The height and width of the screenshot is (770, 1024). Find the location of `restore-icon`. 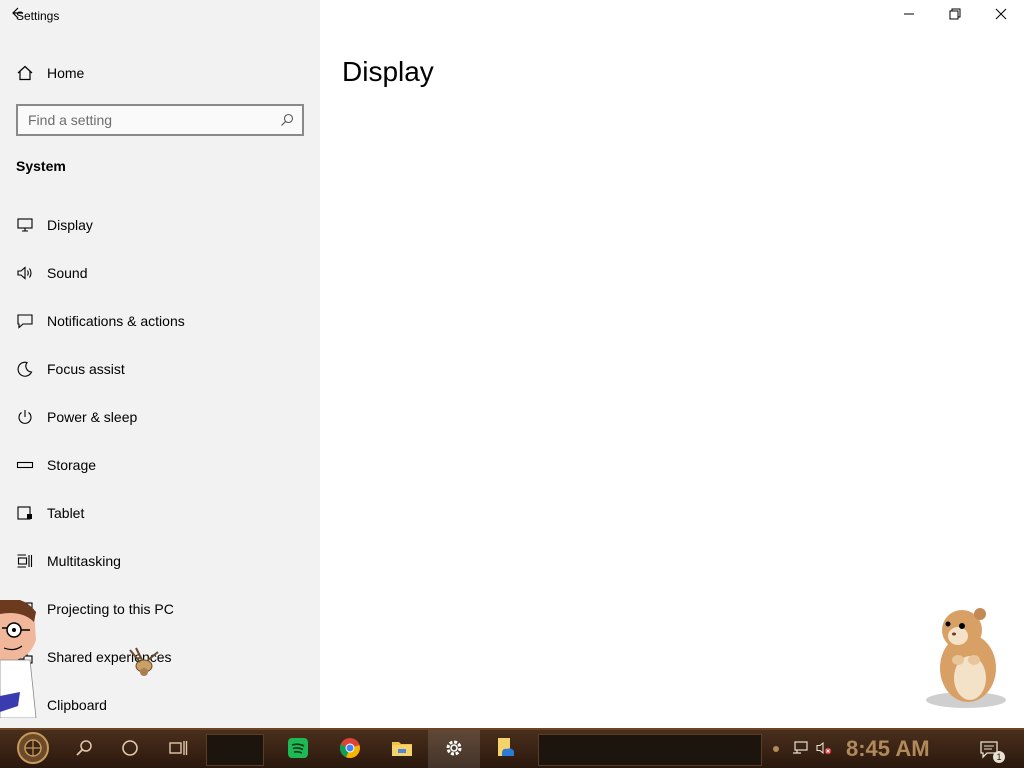

restore-icon is located at coordinates (955, 16).